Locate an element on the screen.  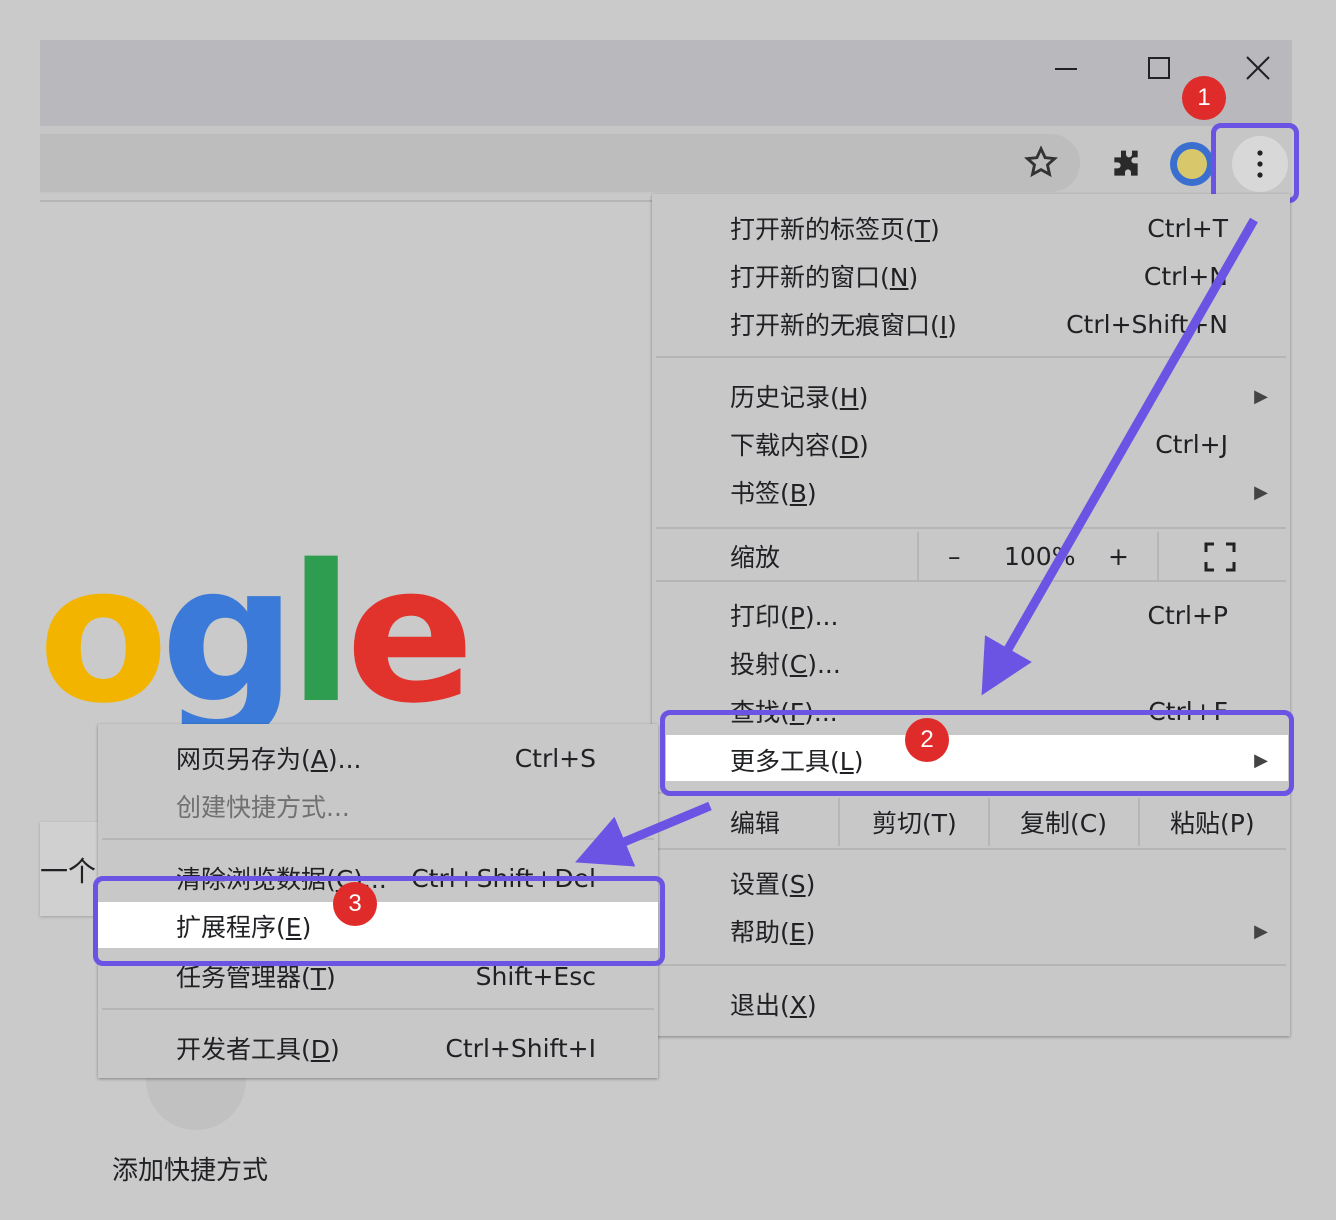
arrow-to-extensions is located at coordinates (643, 834).